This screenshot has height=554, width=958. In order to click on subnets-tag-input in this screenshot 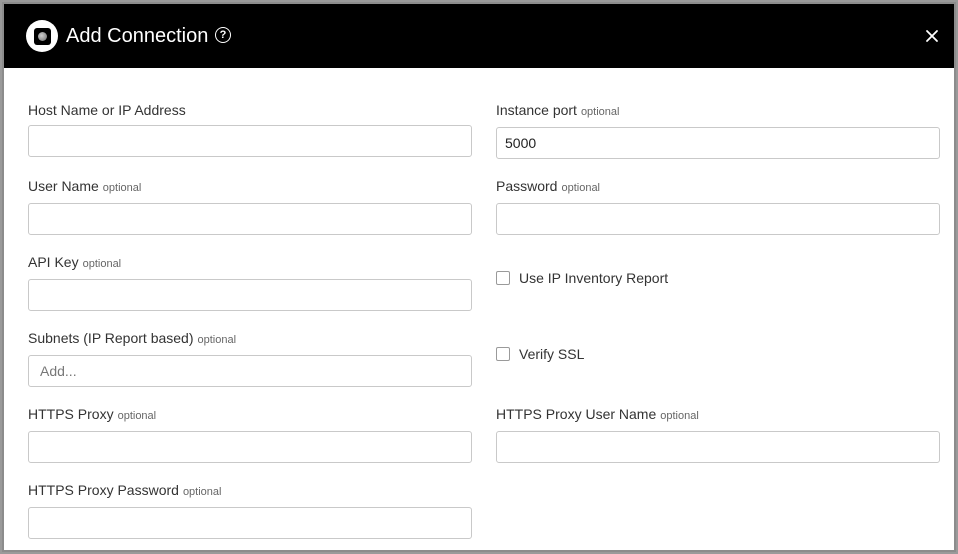, I will do `click(250, 371)`.